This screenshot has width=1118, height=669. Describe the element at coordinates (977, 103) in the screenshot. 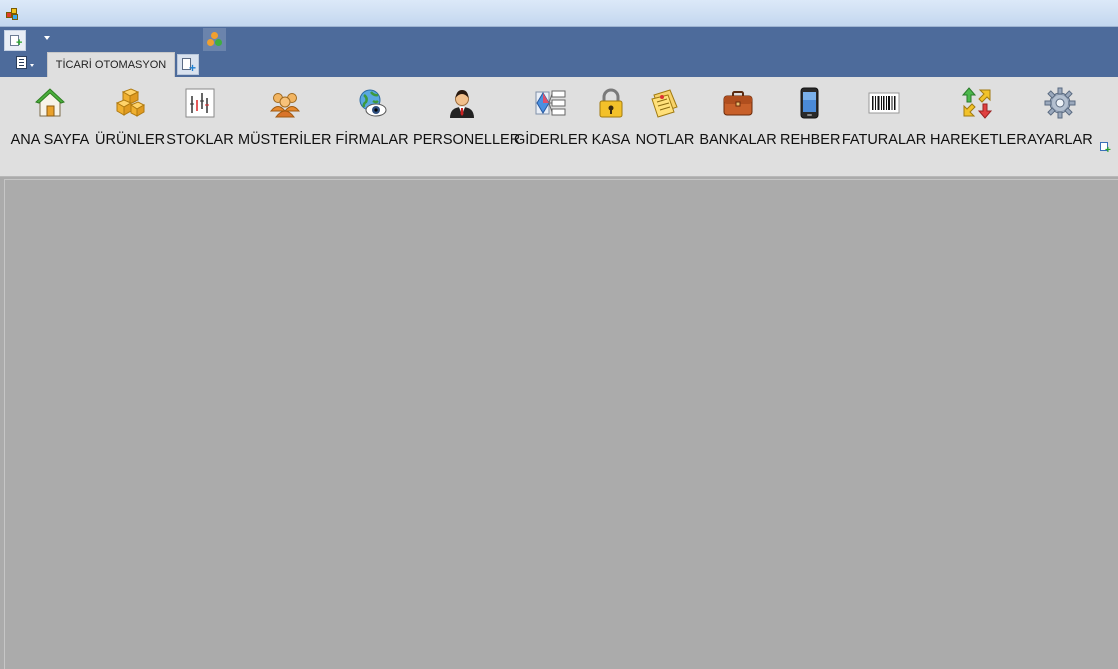

I see `arrows-icon` at that location.